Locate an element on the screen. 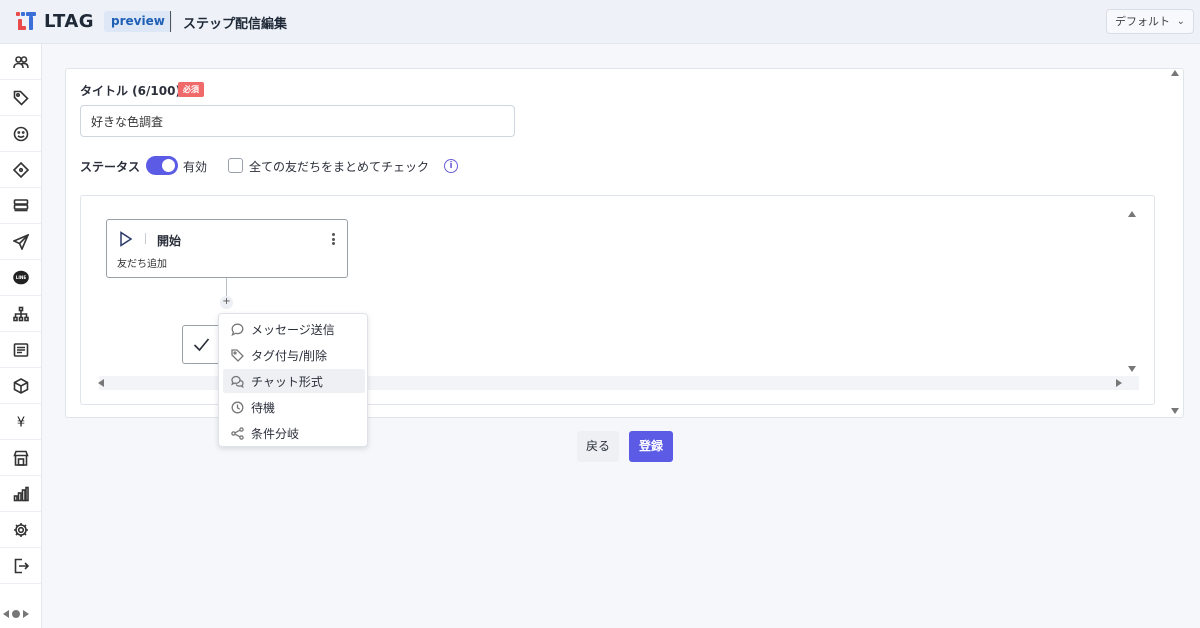 Image resolution: width=1200 pixels, height=628 pixels. list-icon is located at coordinates (20, 349).